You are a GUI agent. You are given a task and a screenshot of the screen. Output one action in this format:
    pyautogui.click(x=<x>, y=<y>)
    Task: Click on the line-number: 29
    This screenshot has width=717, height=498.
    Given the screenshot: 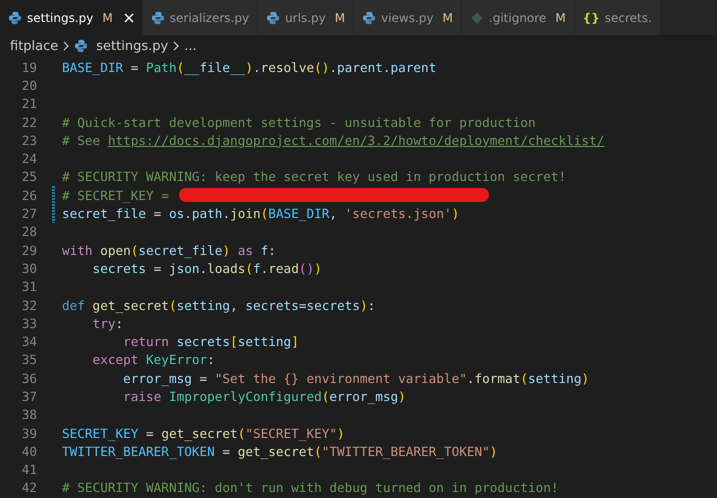 What is the action you would take?
    pyautogui.click(x=28, y=250)
    